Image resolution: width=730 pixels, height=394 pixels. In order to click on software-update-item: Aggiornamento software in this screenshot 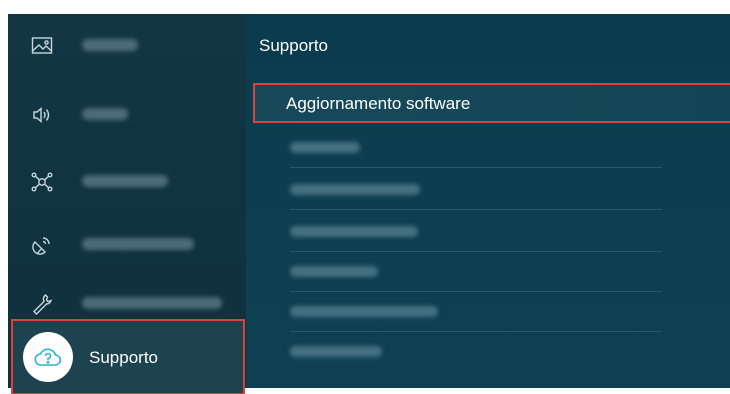, I will do `click(491, 103)`.